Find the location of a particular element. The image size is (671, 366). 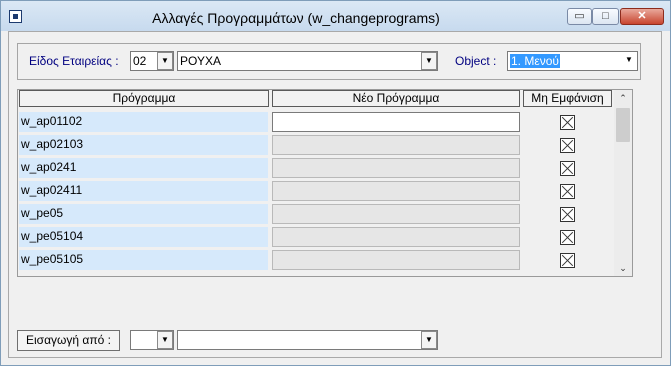

program-cell: w_pe05105 is located at coordinates (143, 260).